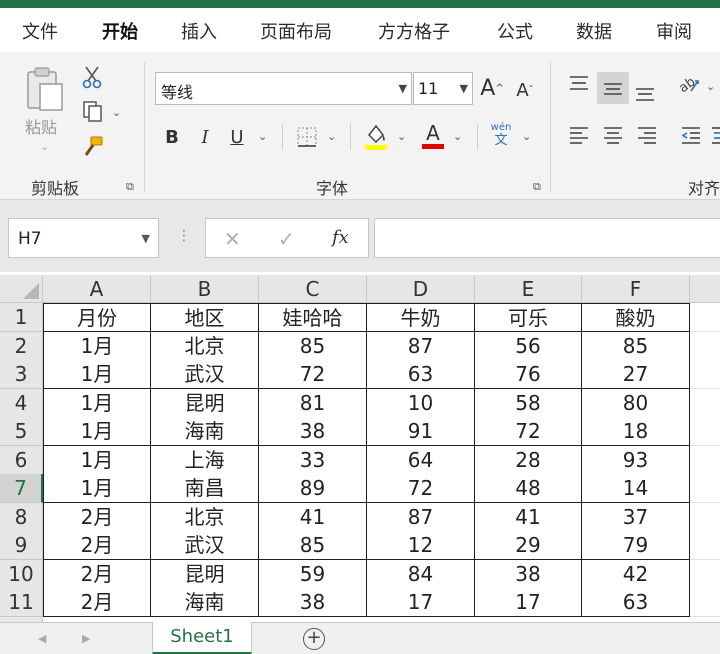 This screenshot has width=720, height=654. Describe the element at coordinates (286, 239) in the screenshot. I see `enter-icon: ✓` at that location.